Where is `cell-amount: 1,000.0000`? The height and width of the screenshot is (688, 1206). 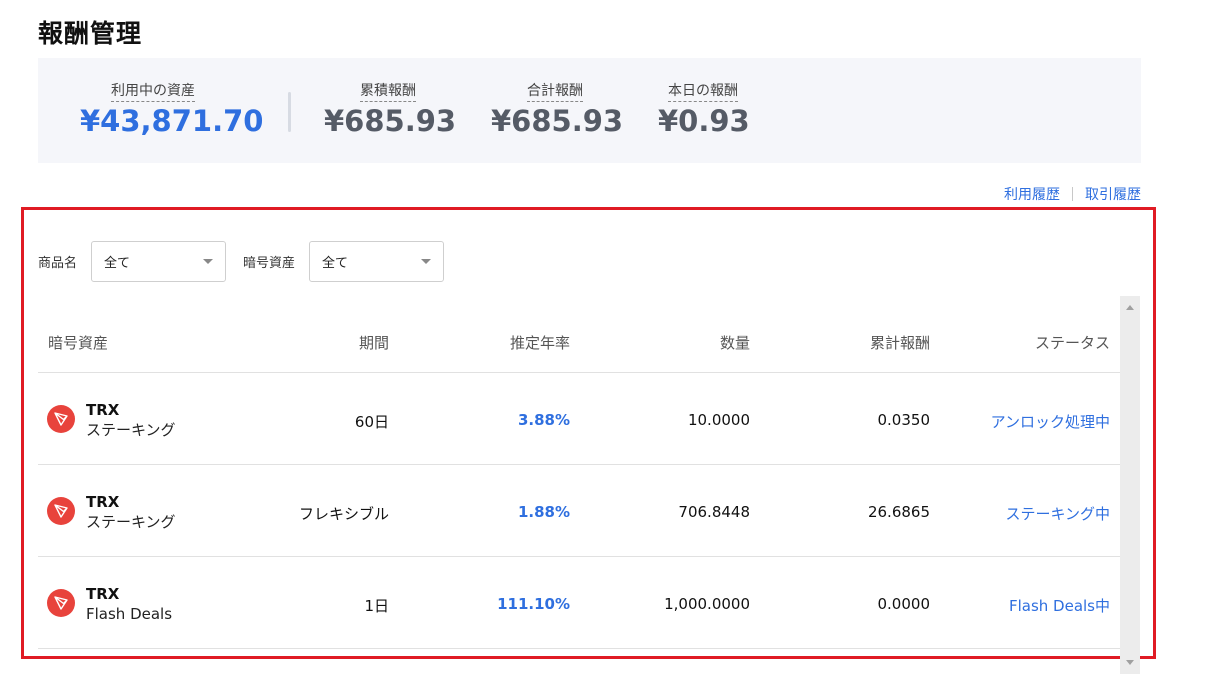
cell-amount: 1,000.0000 is located at coordinates (707, 604).